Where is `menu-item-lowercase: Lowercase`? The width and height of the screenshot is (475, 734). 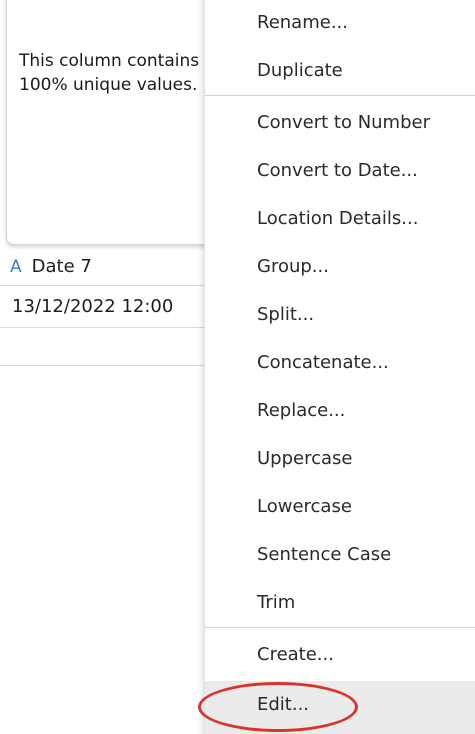
menu-item-lowercase: Lowercase is located at coordinates (340, 506).